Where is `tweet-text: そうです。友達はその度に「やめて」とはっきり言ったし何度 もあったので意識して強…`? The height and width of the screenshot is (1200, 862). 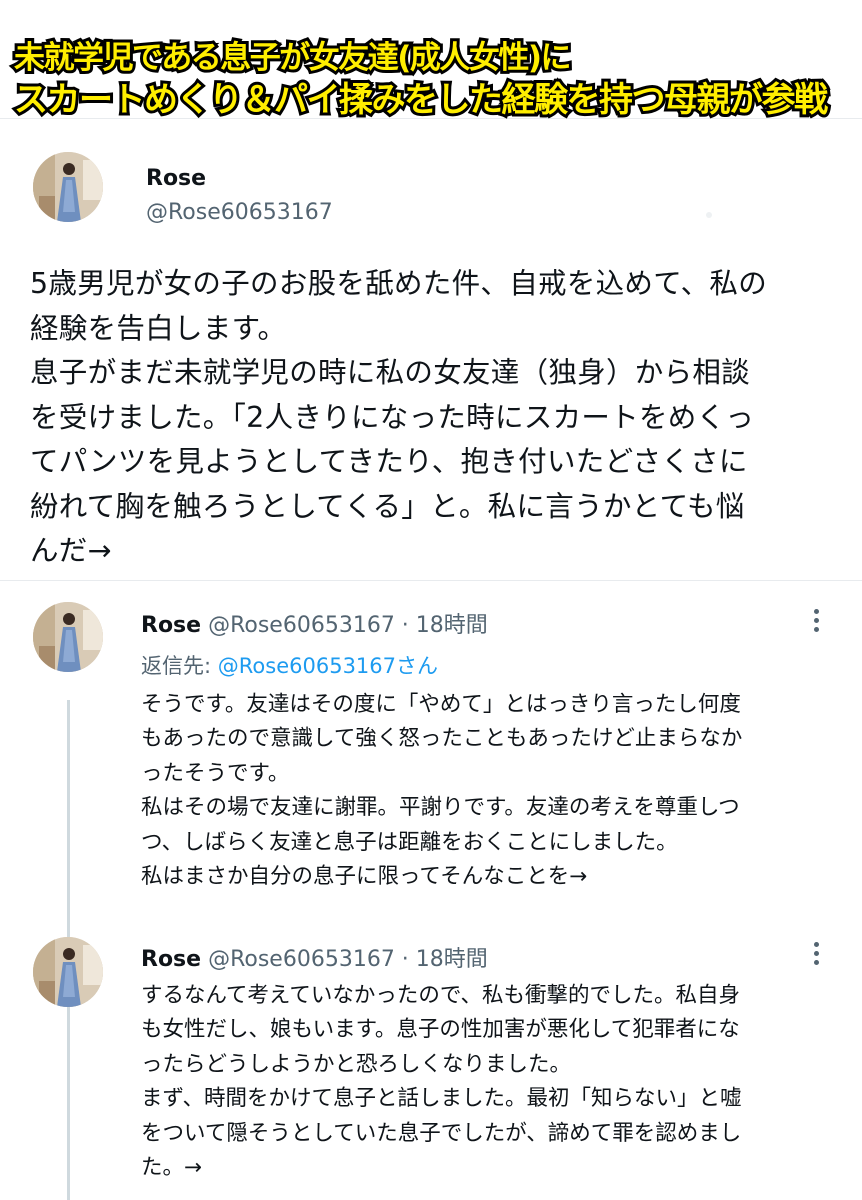
tweet-text: そうです。友達はその度に「やめて」とはっきり言ったし何度 もあったので意識して強… is located at coordinates (442, 791).